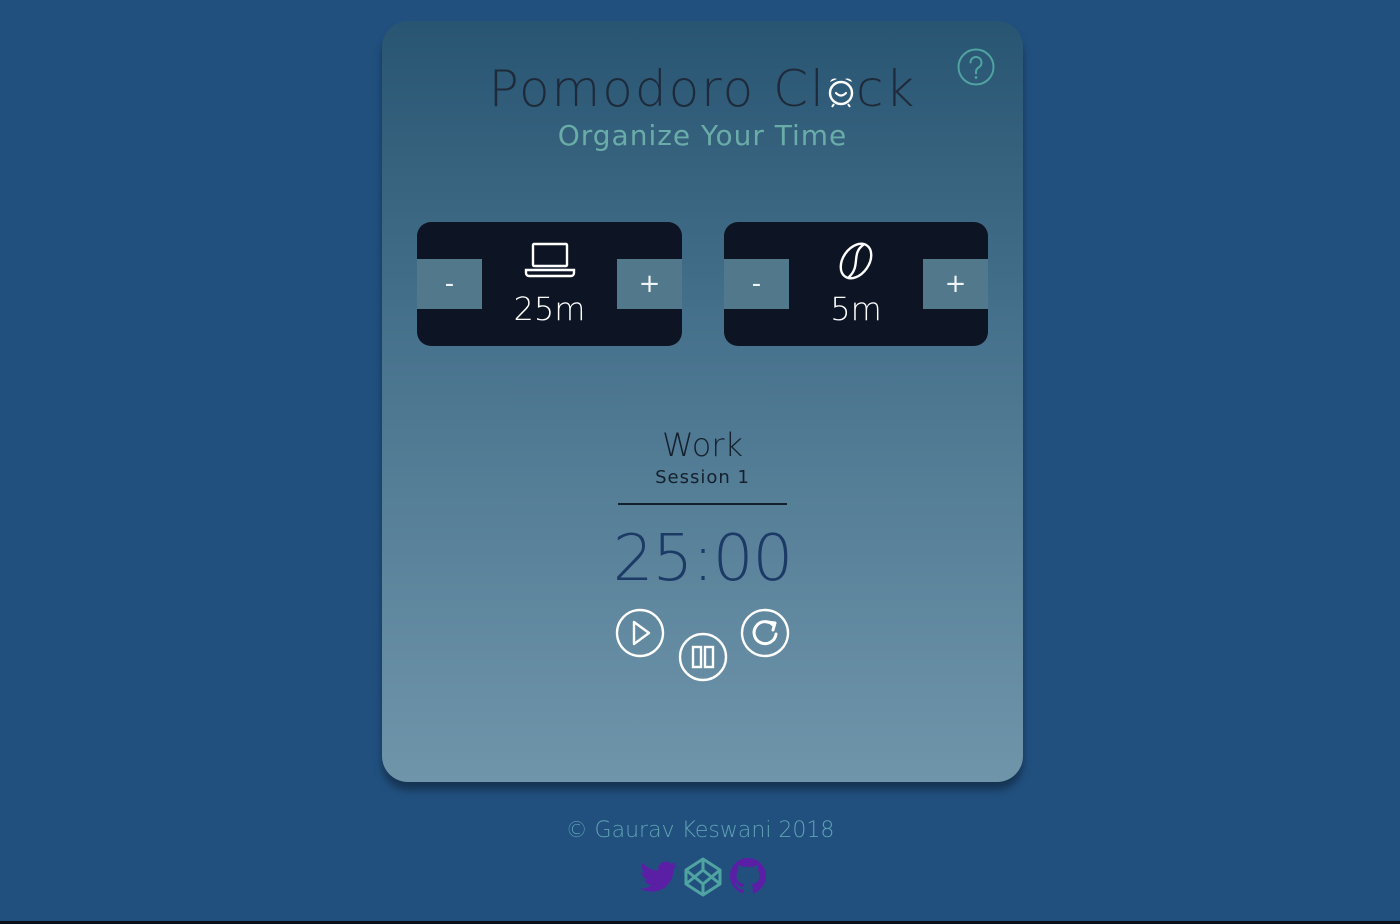  Describe the element at coordinates (886, 89) in the screenshot. I see `app-title-suffix: ck` at that location.